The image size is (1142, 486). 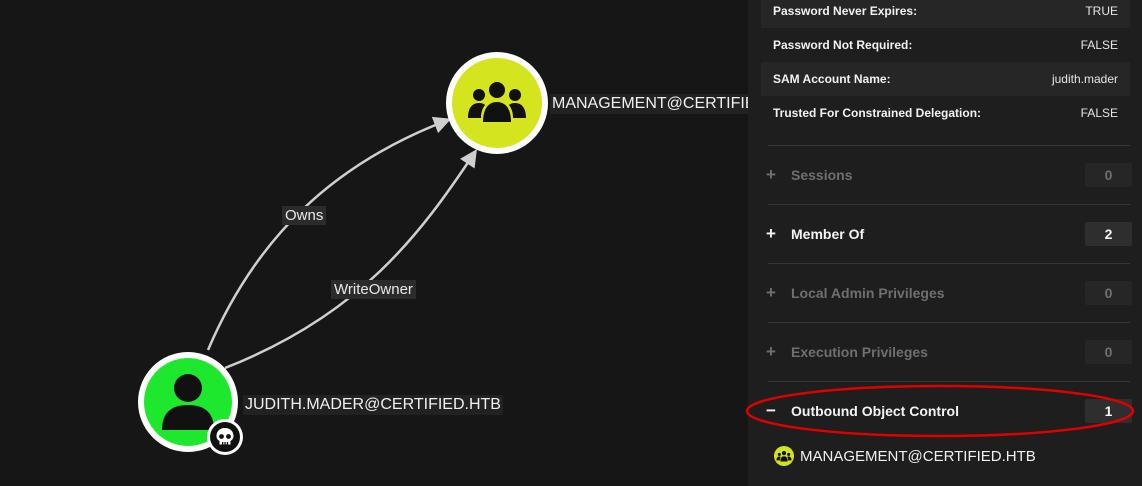 What do you see at coordinates (1101, 11) in the screenshot?
I see `property-value: TRUE` at bounding box center [1101, 11].